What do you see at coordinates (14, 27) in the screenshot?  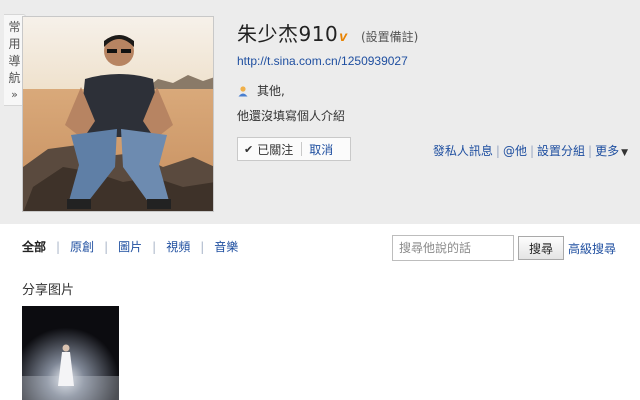 I see `side-nav-char: 常` at bounding box center [14, 27].